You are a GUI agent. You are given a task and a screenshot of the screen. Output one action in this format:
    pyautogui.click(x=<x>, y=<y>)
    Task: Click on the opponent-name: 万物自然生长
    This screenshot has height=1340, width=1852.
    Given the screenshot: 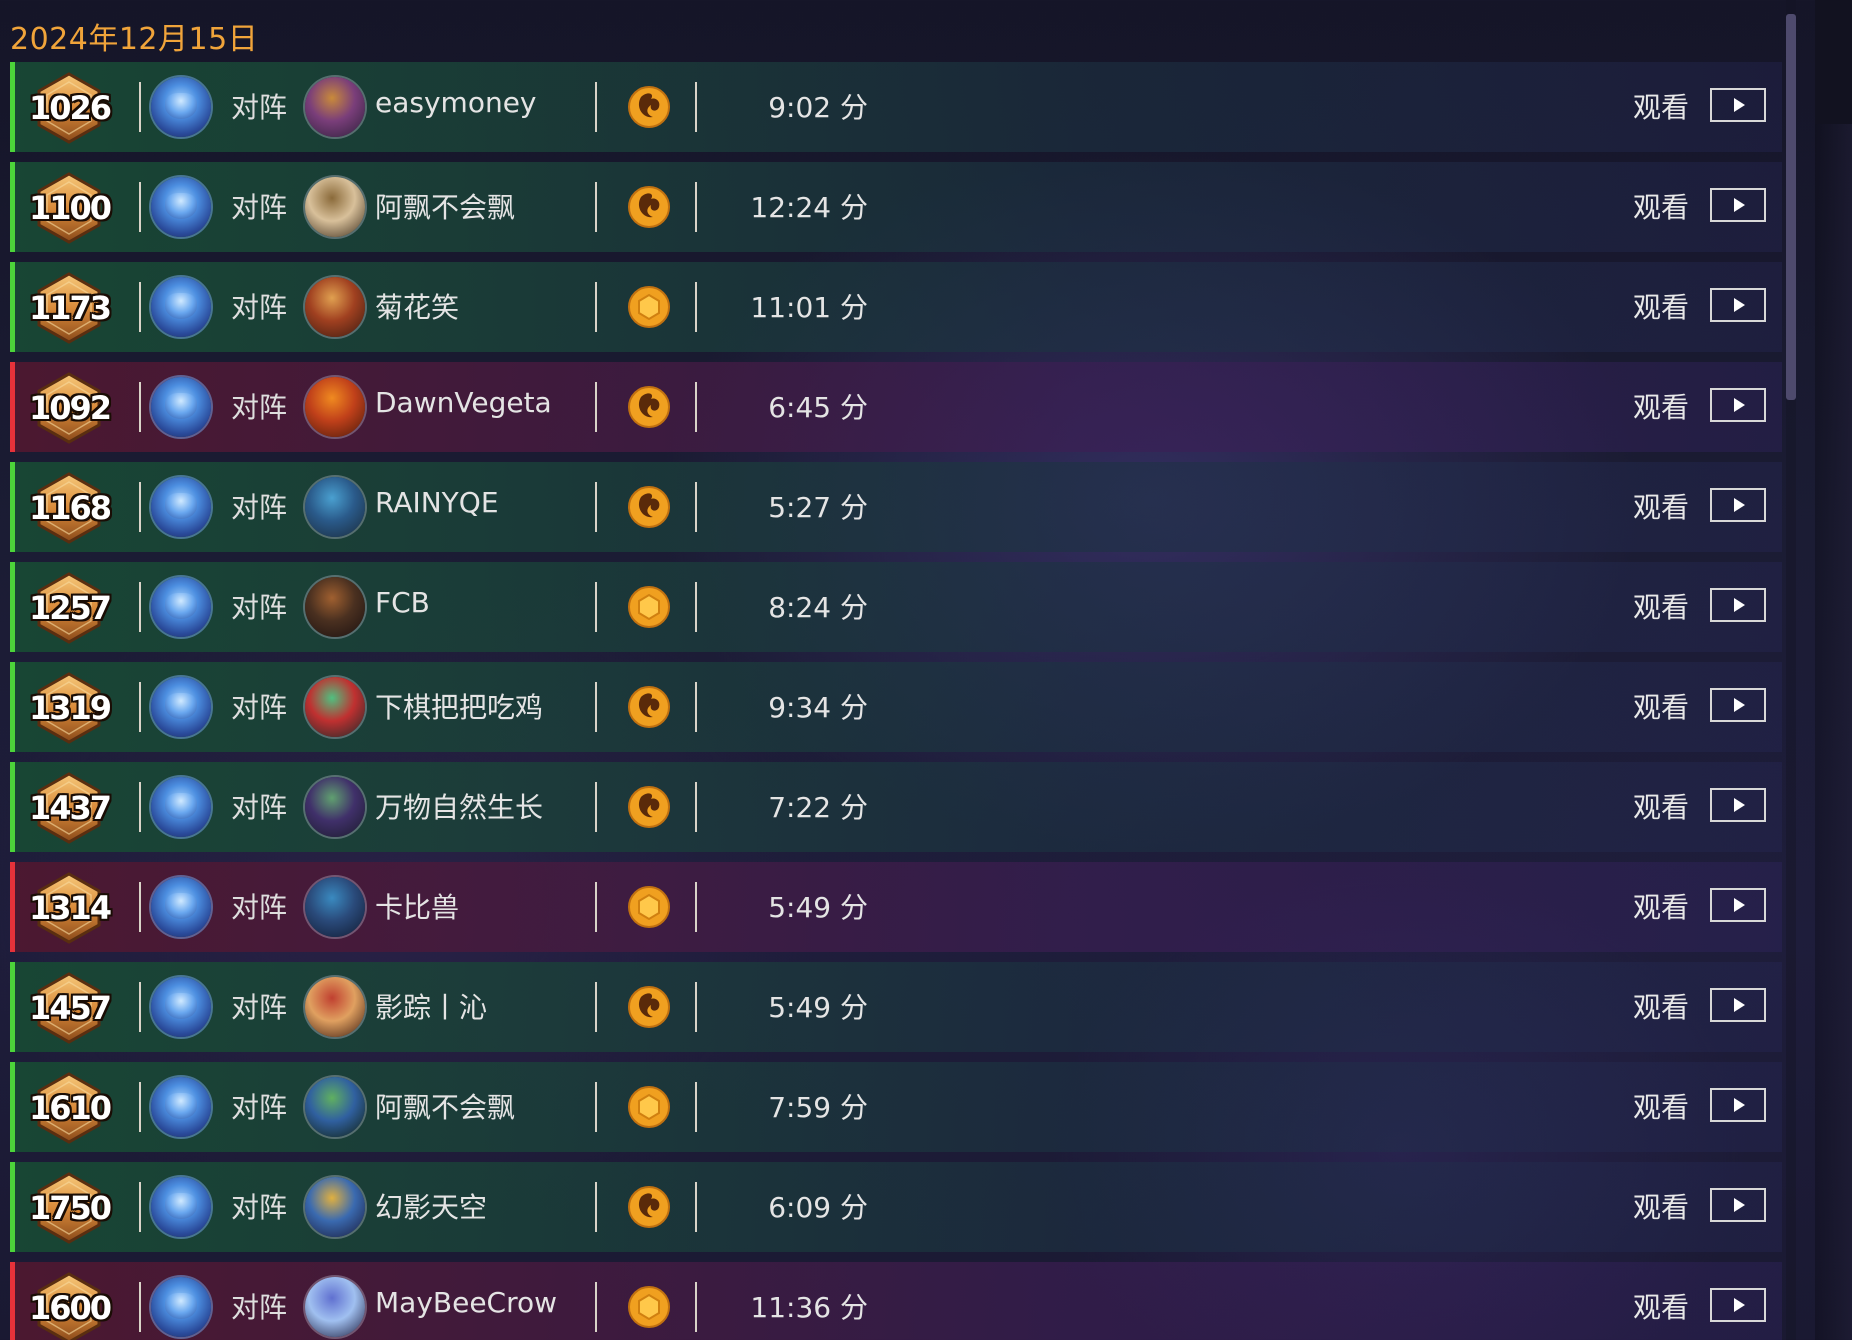 What is the action you would take?
    pyautogui.click(x=459, y=806)
    